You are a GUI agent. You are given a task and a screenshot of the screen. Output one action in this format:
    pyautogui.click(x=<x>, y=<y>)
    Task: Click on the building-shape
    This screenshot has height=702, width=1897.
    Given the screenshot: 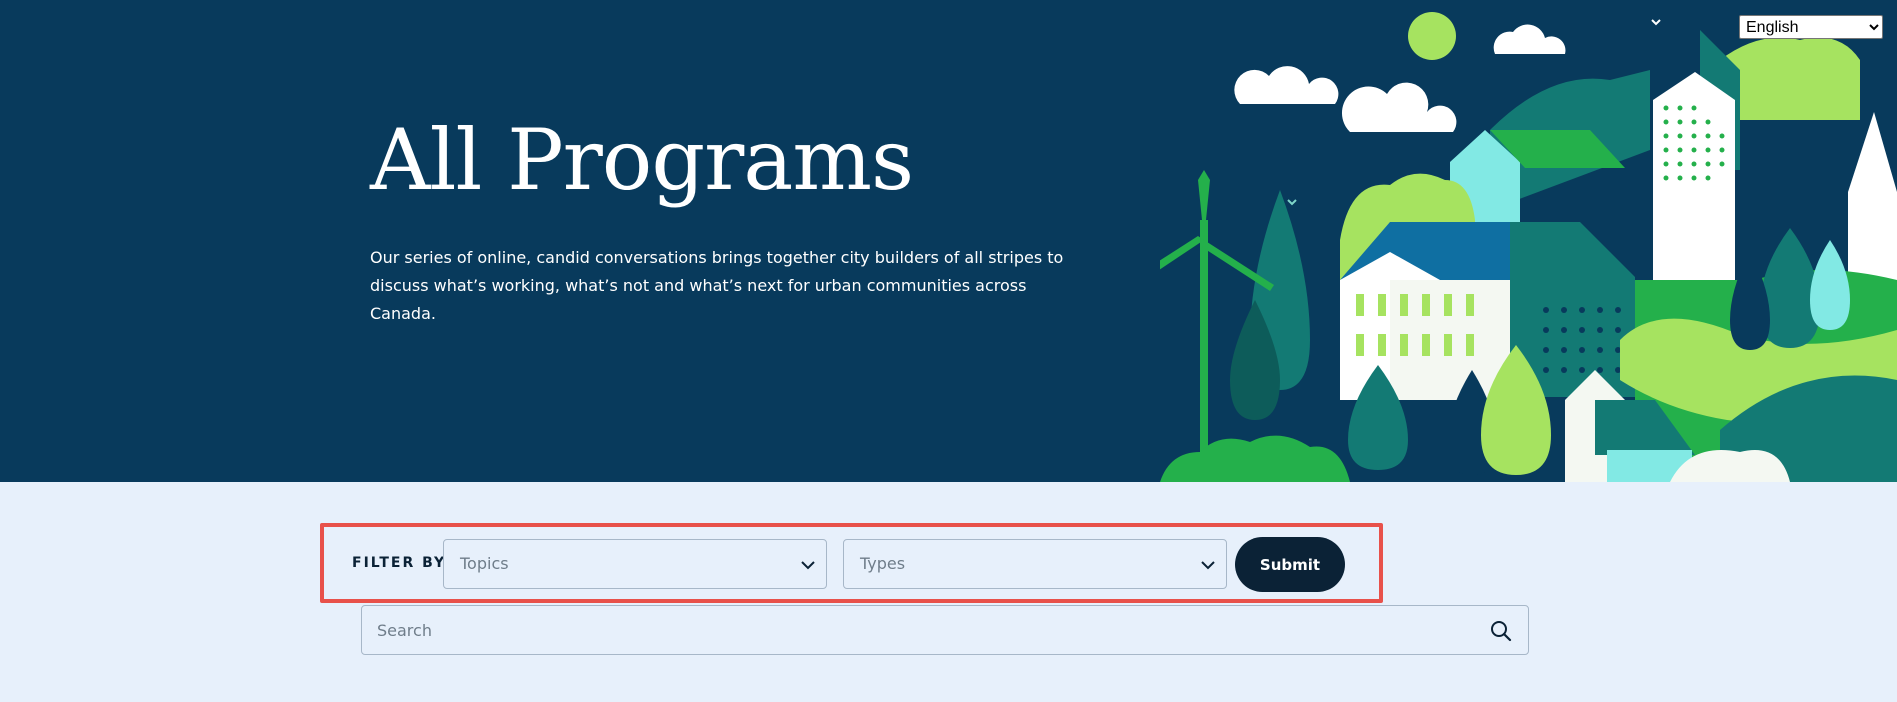 What is the action you would take?
    pyautogui.click(x=1694, y=181)
    